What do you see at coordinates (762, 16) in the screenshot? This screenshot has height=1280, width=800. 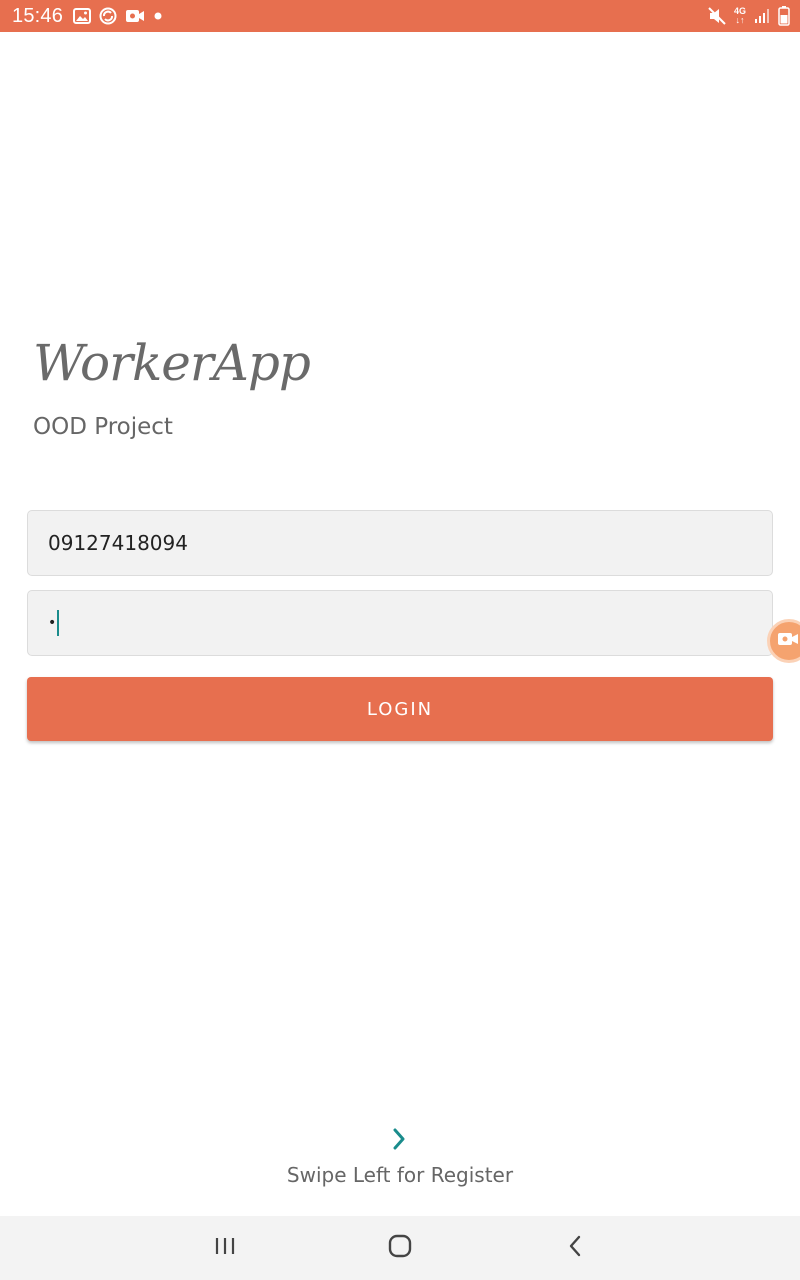 I see `signal-icon` at bounding box center [762, 16].